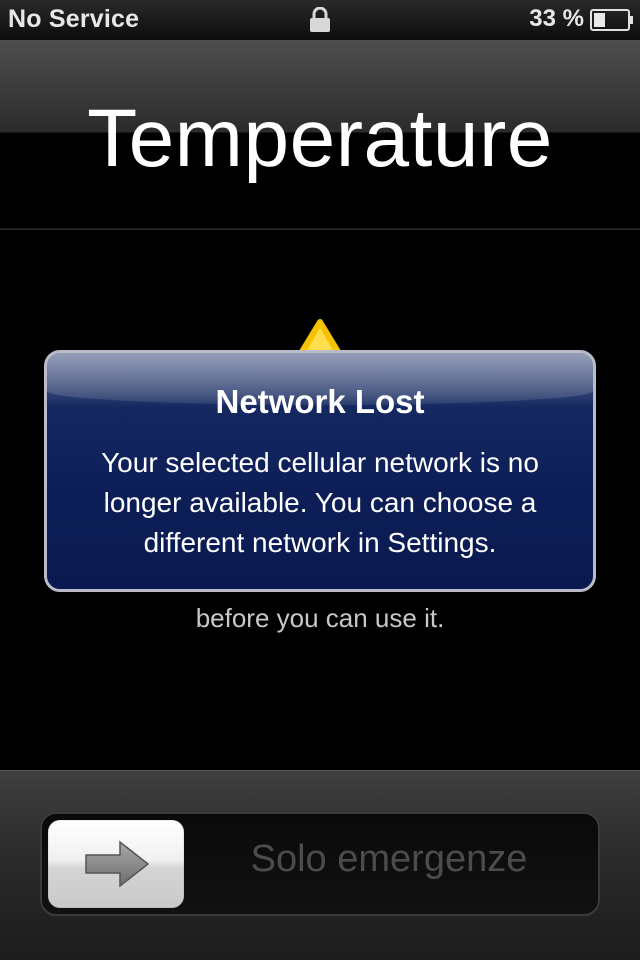 This screenshot has height=960, width=640. I want to click on page-title: Temperature, so click(320, 138).